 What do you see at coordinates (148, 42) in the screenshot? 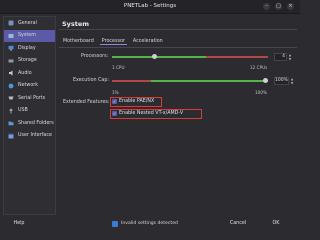
I see `tab-acceleration: Acceleration` at bounding box center [148, 42].